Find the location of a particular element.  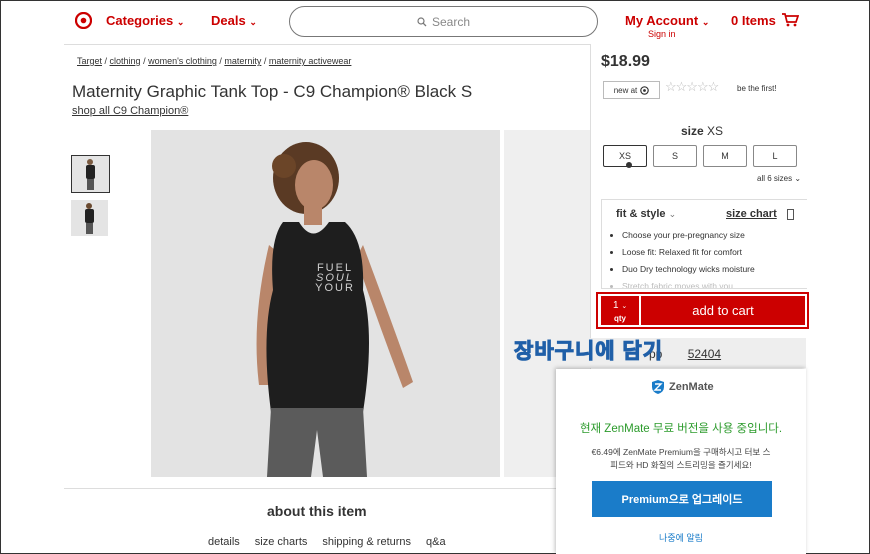

tab-details: details is located at coordinates (224, 542).